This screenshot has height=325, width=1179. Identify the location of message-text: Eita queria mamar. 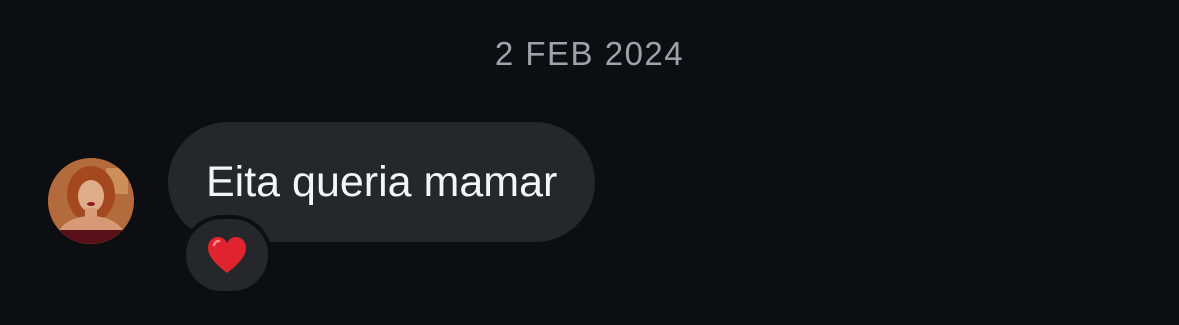
(382, 182).